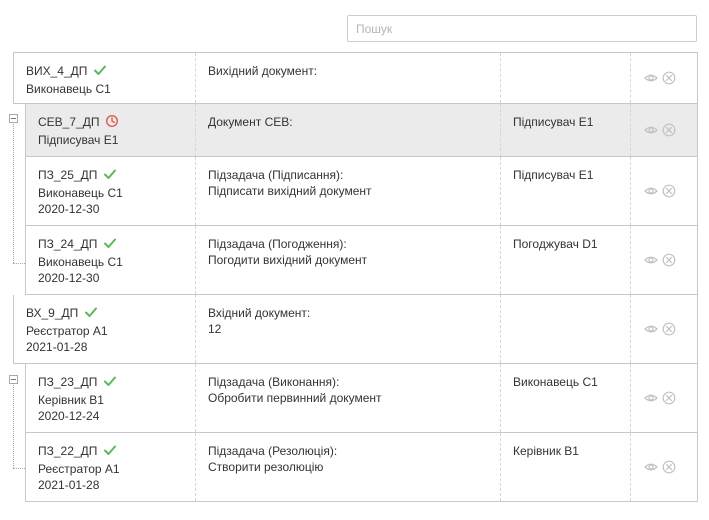 The image size is (709, 520). Describe the element at coordinates (69, 122) in the screenshot. I see `document-code: СЕВ_7_ДП` at that location.